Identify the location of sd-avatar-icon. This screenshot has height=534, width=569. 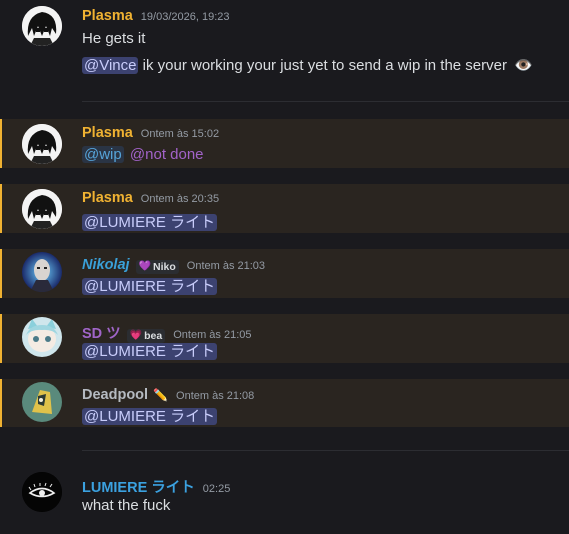
(42, 337).